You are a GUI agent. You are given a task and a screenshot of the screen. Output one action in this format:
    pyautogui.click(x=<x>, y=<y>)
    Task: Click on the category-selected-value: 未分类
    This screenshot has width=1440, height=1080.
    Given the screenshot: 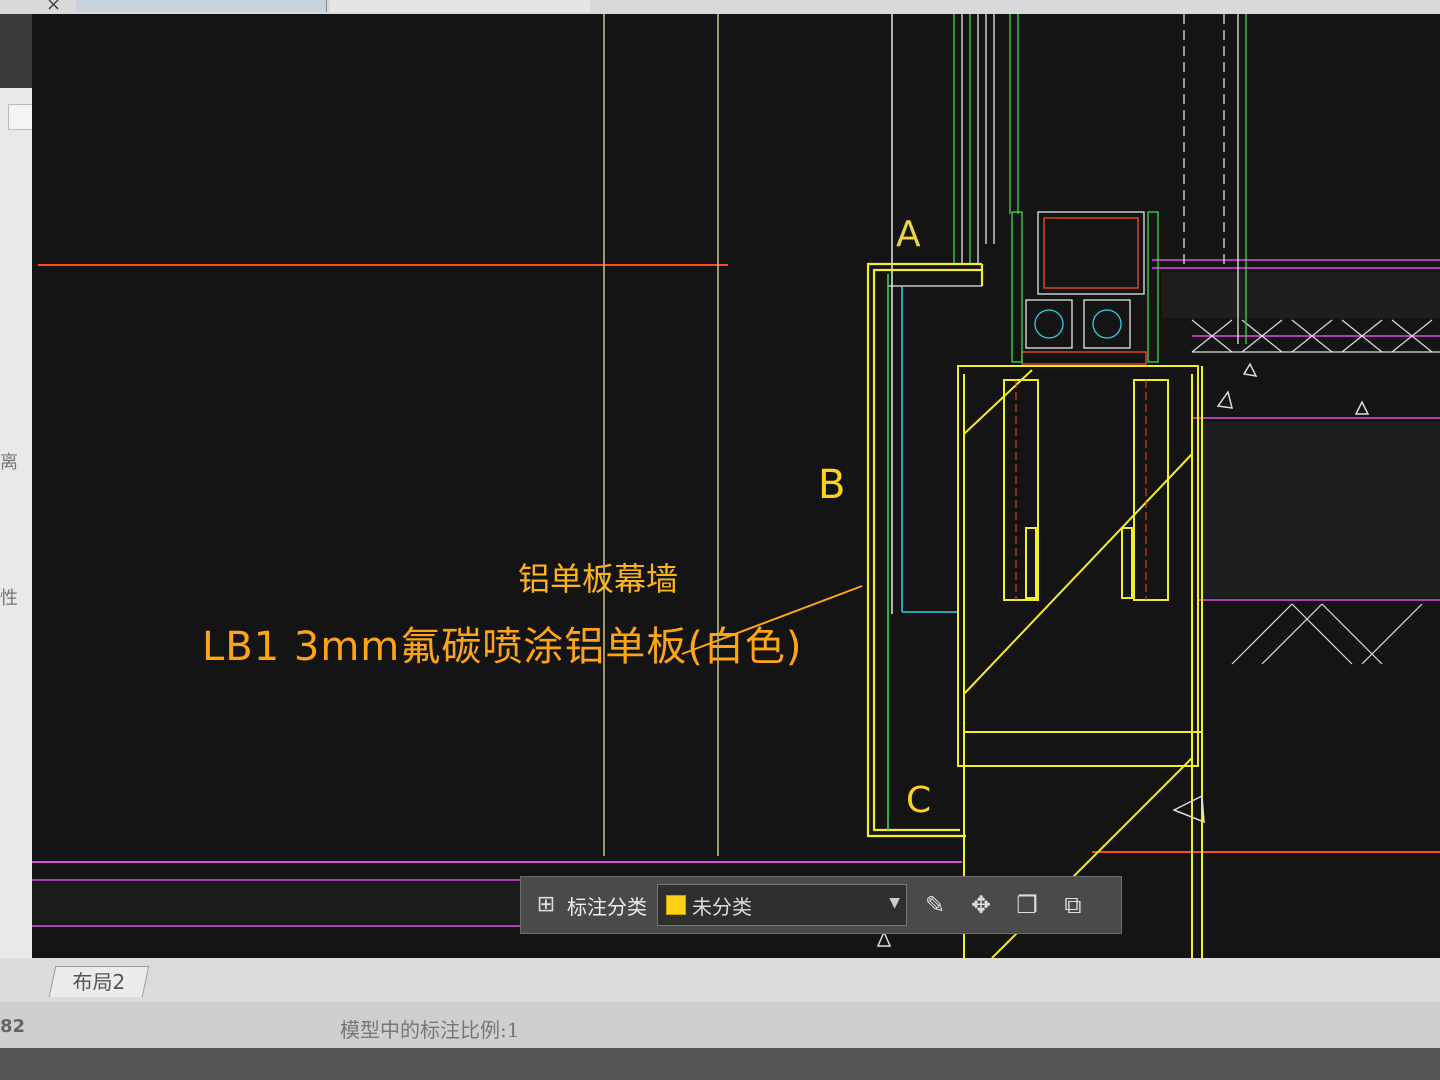 What is the action you would take?
    pyautogui.click(x=722, y=906)
    